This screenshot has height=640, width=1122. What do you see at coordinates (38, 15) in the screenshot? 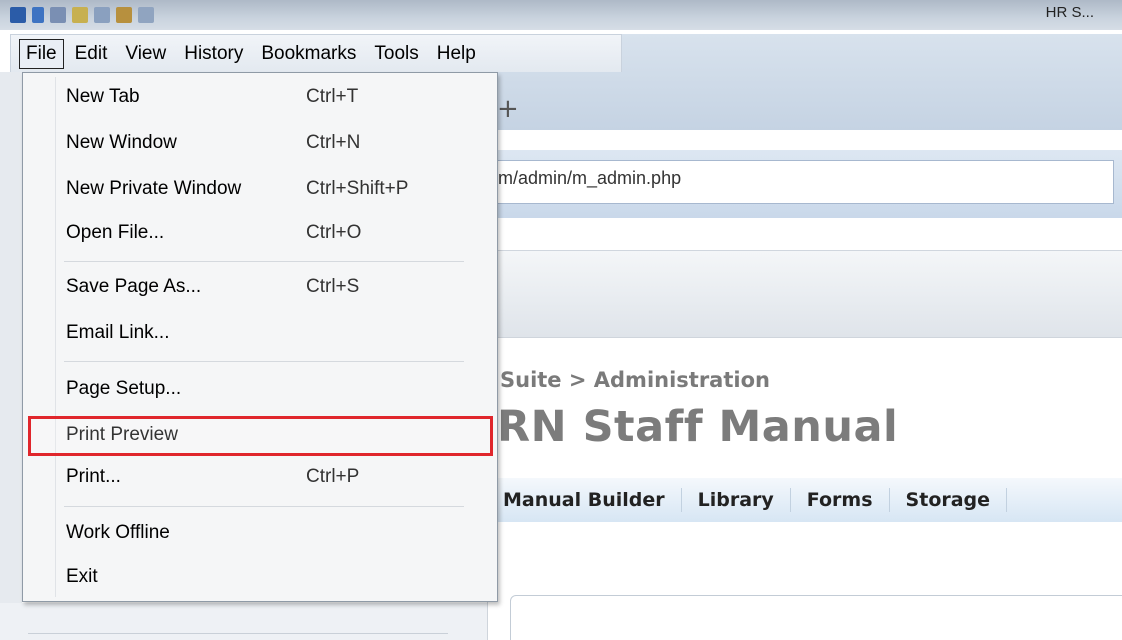
I see `save-icon` at bounding box center [38, 15].